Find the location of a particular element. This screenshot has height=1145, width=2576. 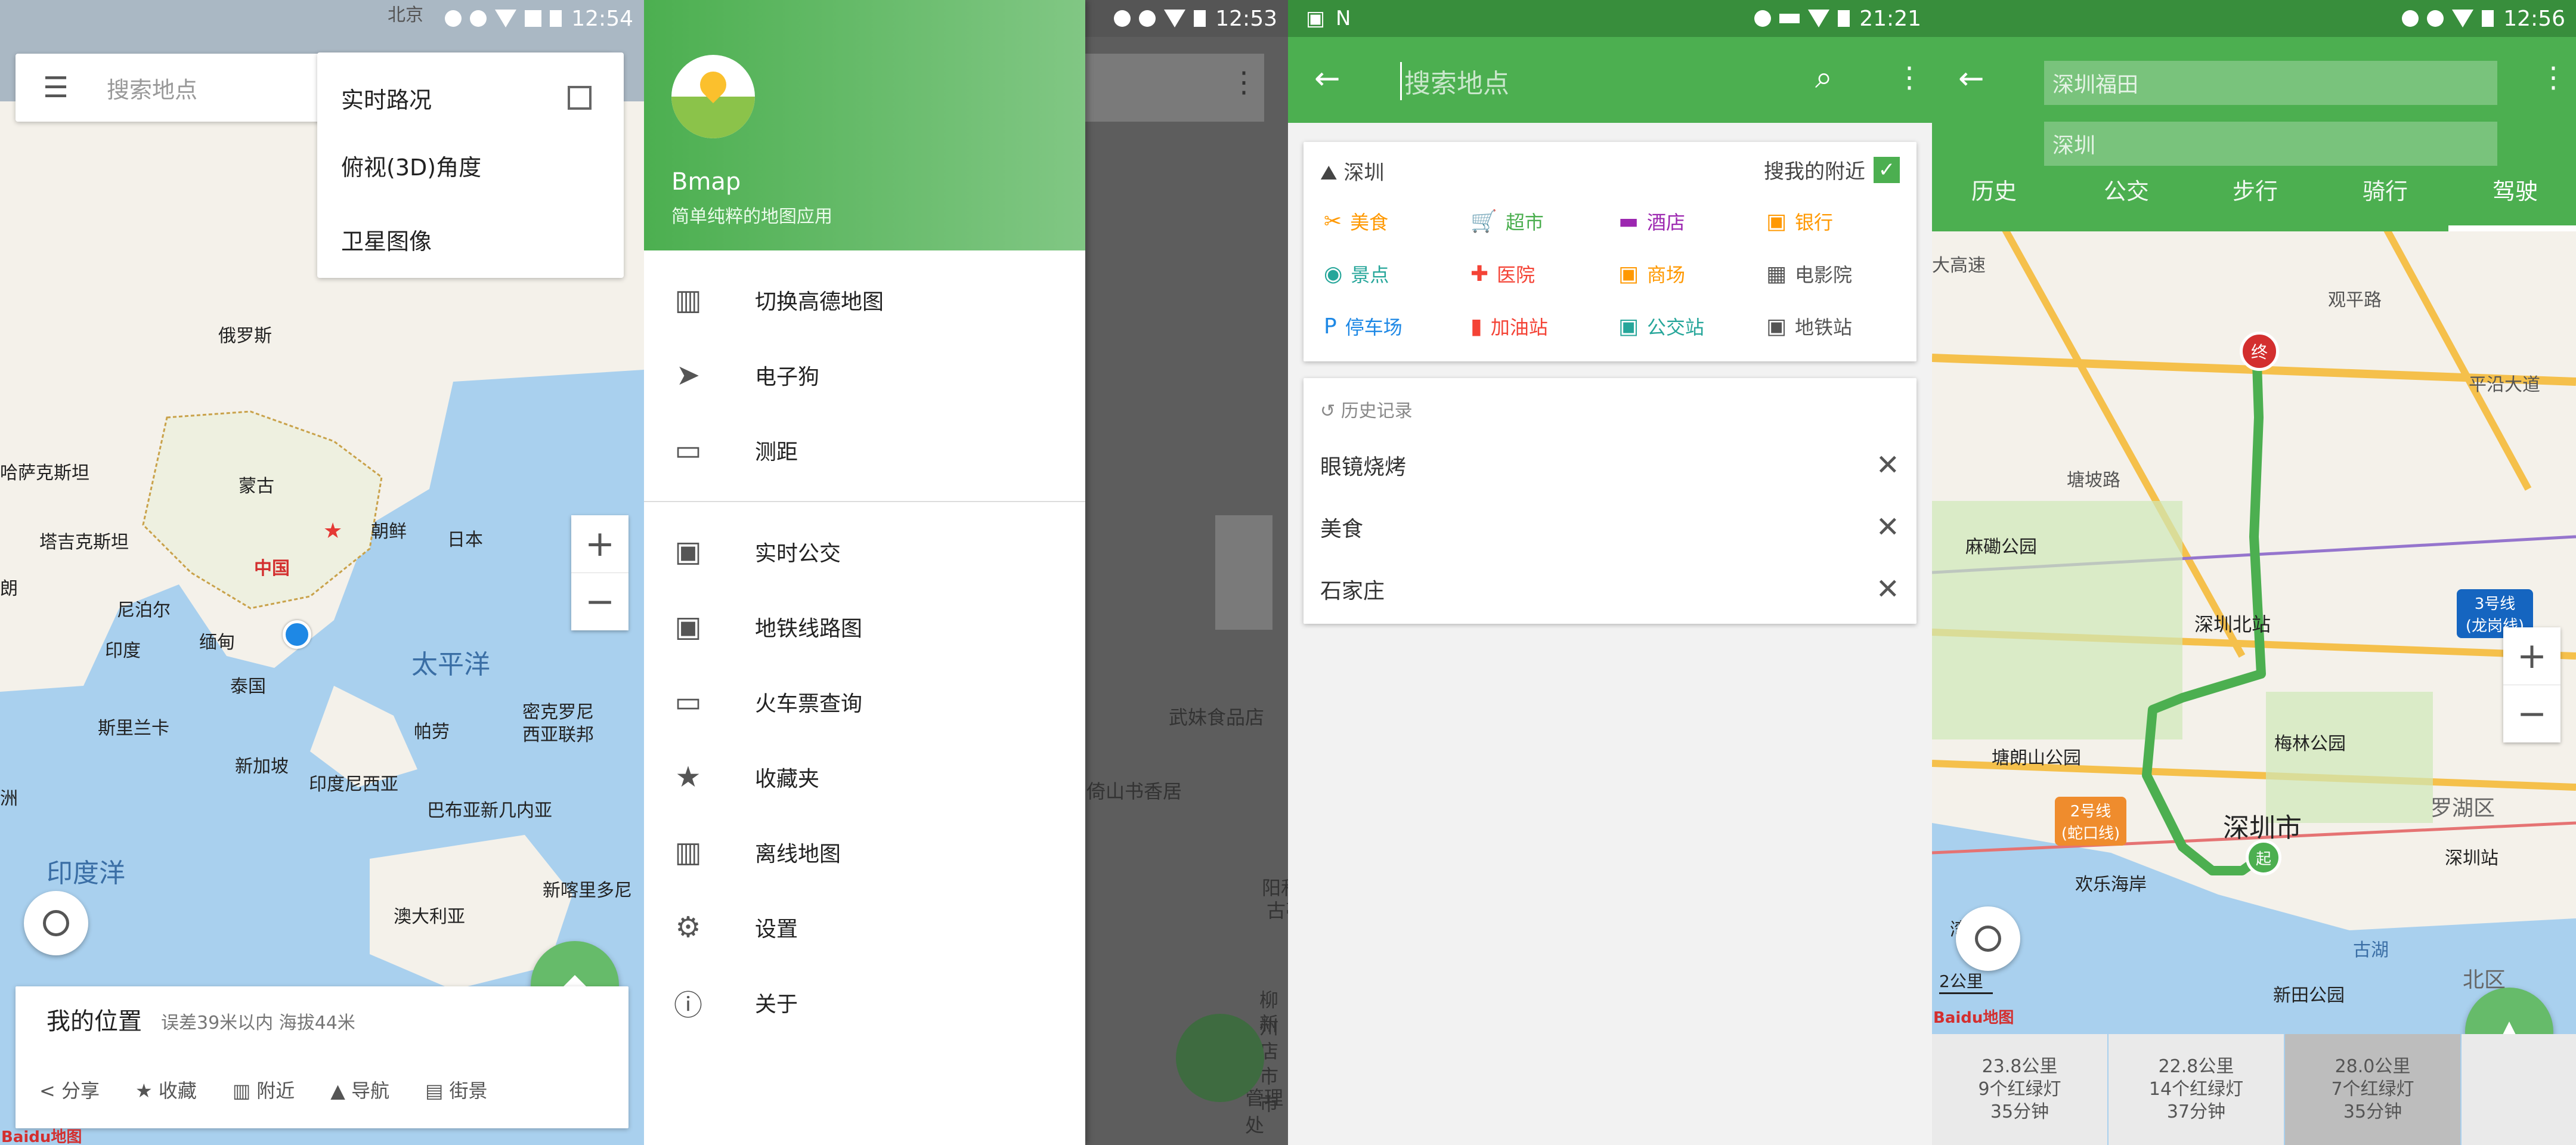

category-item: ▣ 公交站 is located at coordinates (1661, 326).